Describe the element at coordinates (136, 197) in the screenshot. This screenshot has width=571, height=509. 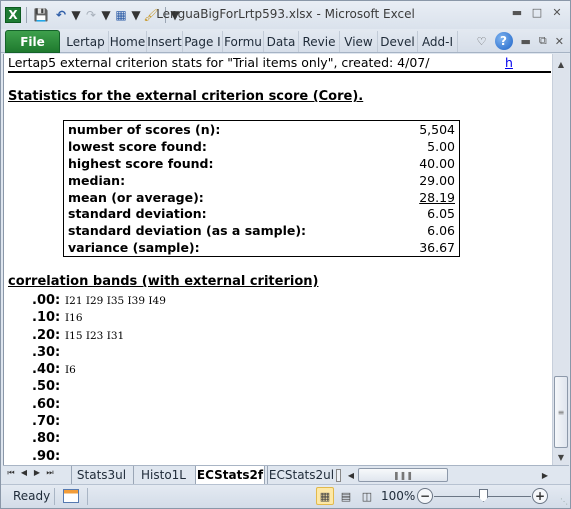
I see `stat-label: mean (or average):` at that location.